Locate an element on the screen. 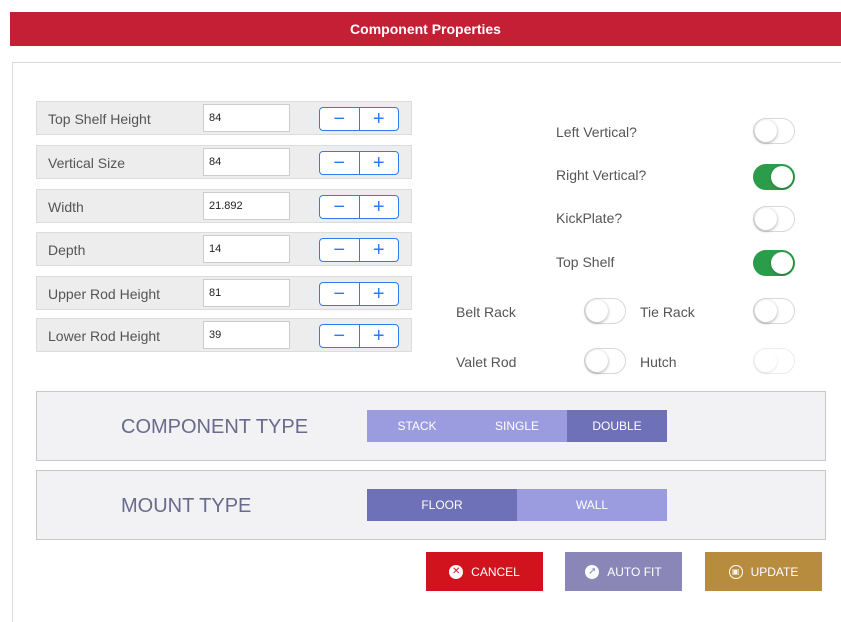  cancel-label: CANCEL is located at coordinates (495, 571).